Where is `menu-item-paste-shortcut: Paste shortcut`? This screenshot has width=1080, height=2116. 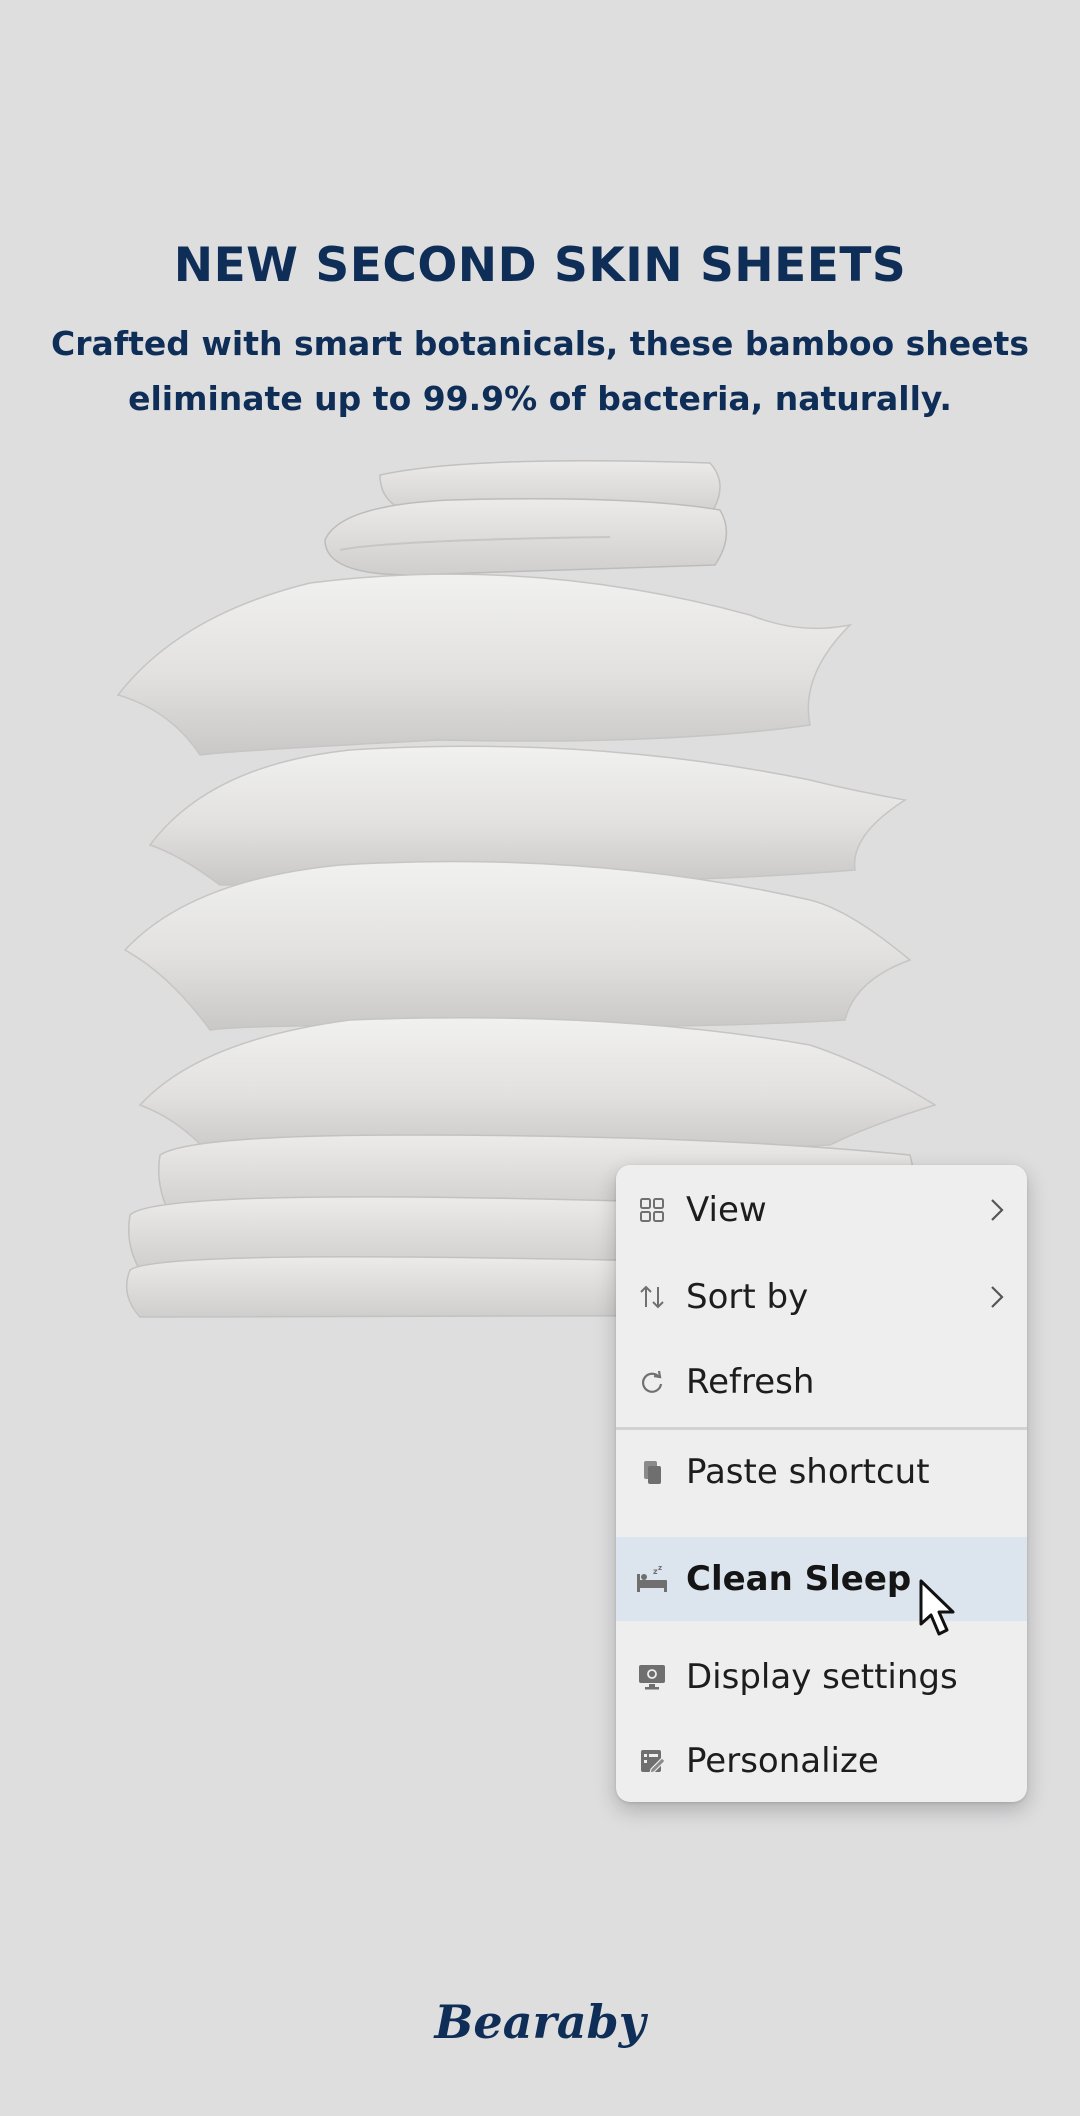
menu-item-paste-shortcut: Paste shortcut is located at coordinates (821, 1472).